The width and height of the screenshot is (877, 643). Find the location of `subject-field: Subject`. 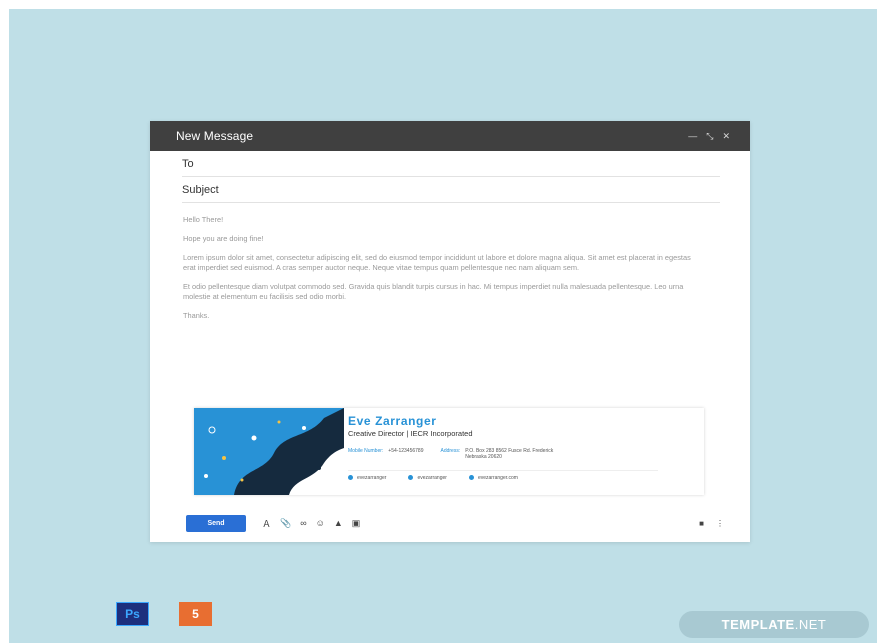

subject-field: Subject is located at coordinates (451, 190).